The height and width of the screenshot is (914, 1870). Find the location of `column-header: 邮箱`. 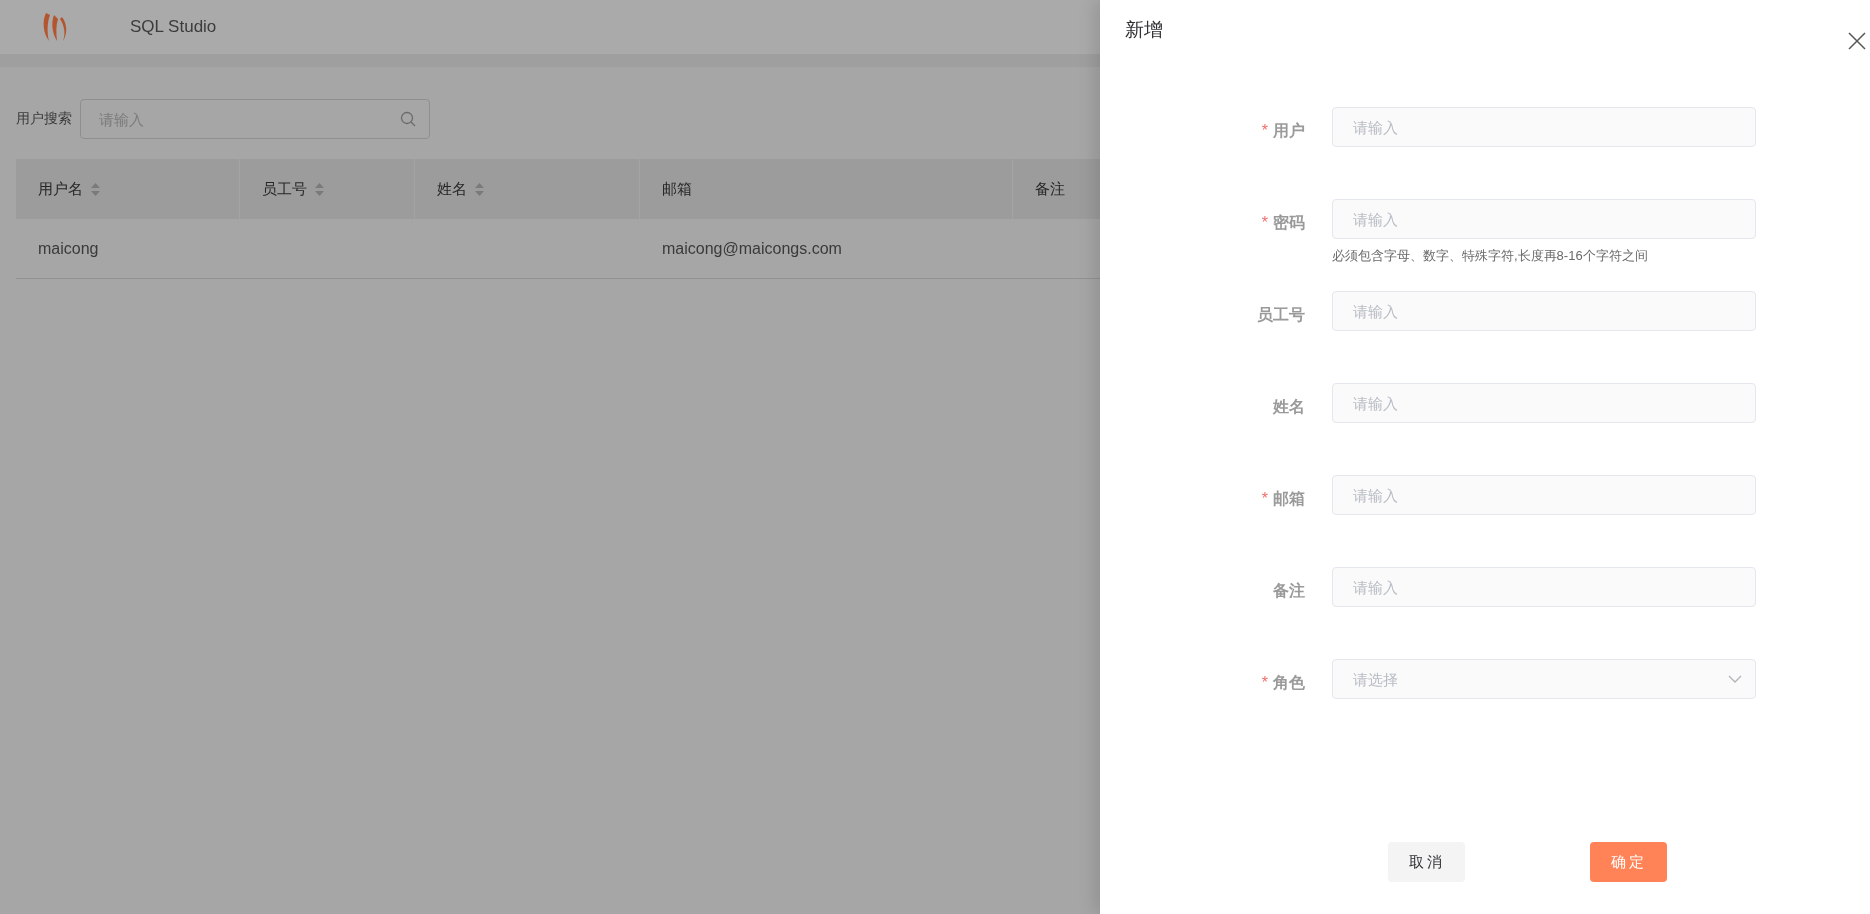

column-header: 邮箱 is located at coordinates (677, 189).